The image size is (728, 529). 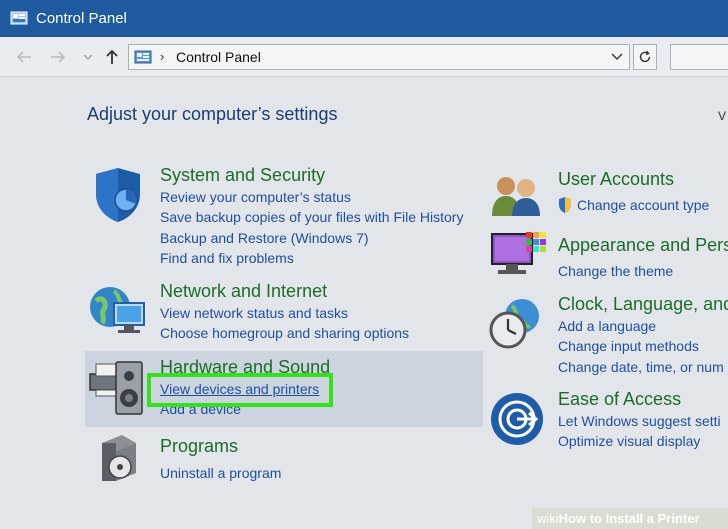 What do you see at coordinates (162, 56) in the screenshot?
I see `chevron-right-icon: ›` at bounding box center [162, 56].